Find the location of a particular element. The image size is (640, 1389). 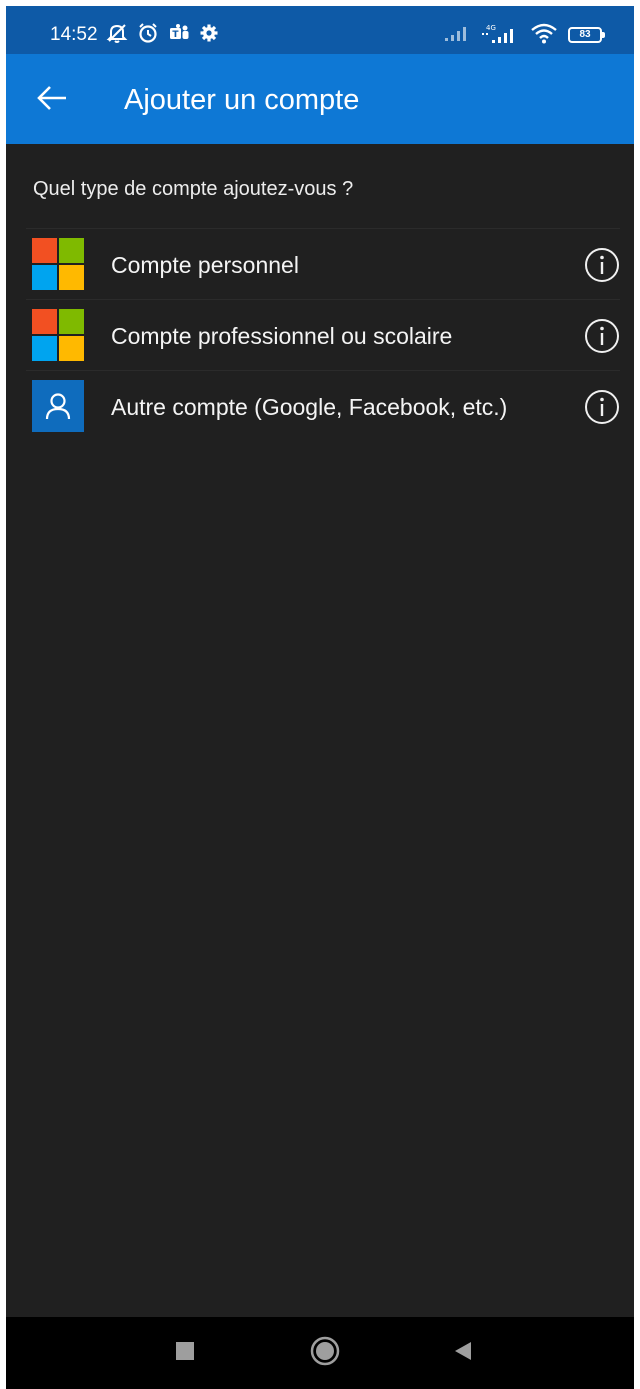

svg-text: T is located at coordinates (175, 35).